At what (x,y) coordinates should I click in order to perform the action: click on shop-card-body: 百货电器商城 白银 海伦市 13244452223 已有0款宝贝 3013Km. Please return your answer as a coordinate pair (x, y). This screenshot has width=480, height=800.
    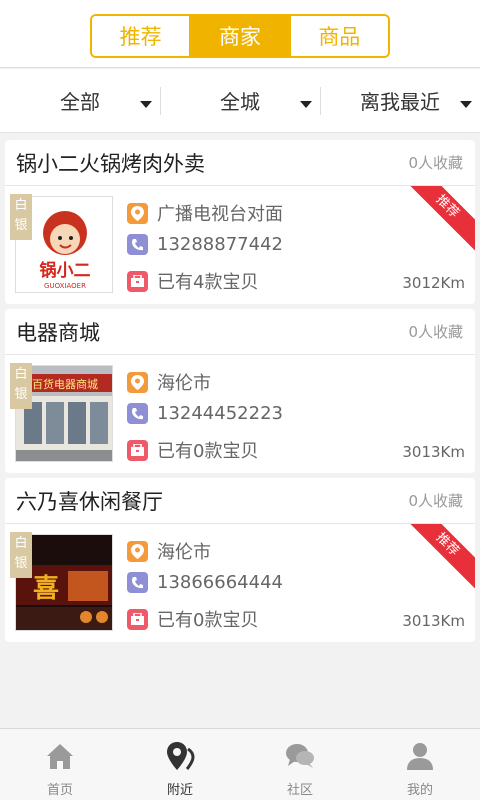
    Looking at the image, I should click on (240, 414).